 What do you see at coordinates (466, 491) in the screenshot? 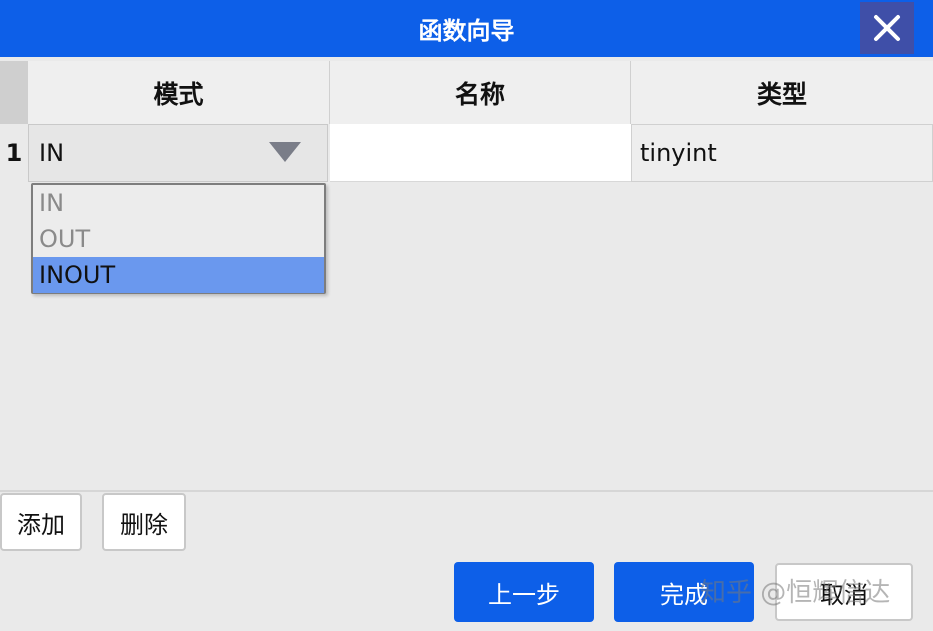
I see `divider` at bounding box center [466, 491].